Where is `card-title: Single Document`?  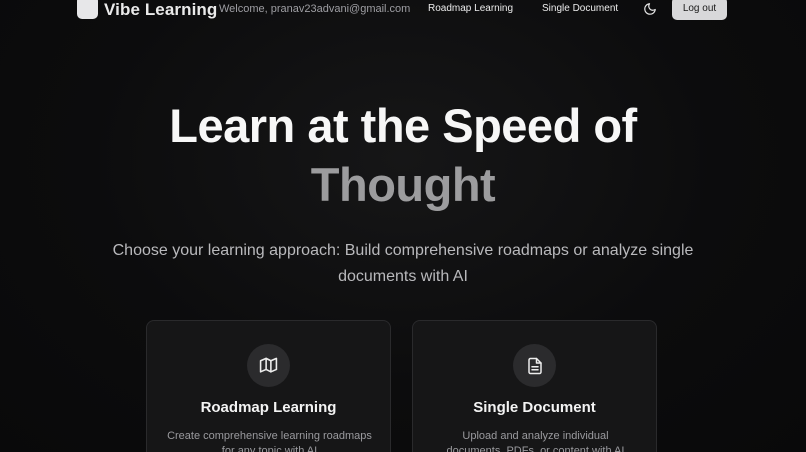
card-title: Single Document is located at coordinates (534, 407).